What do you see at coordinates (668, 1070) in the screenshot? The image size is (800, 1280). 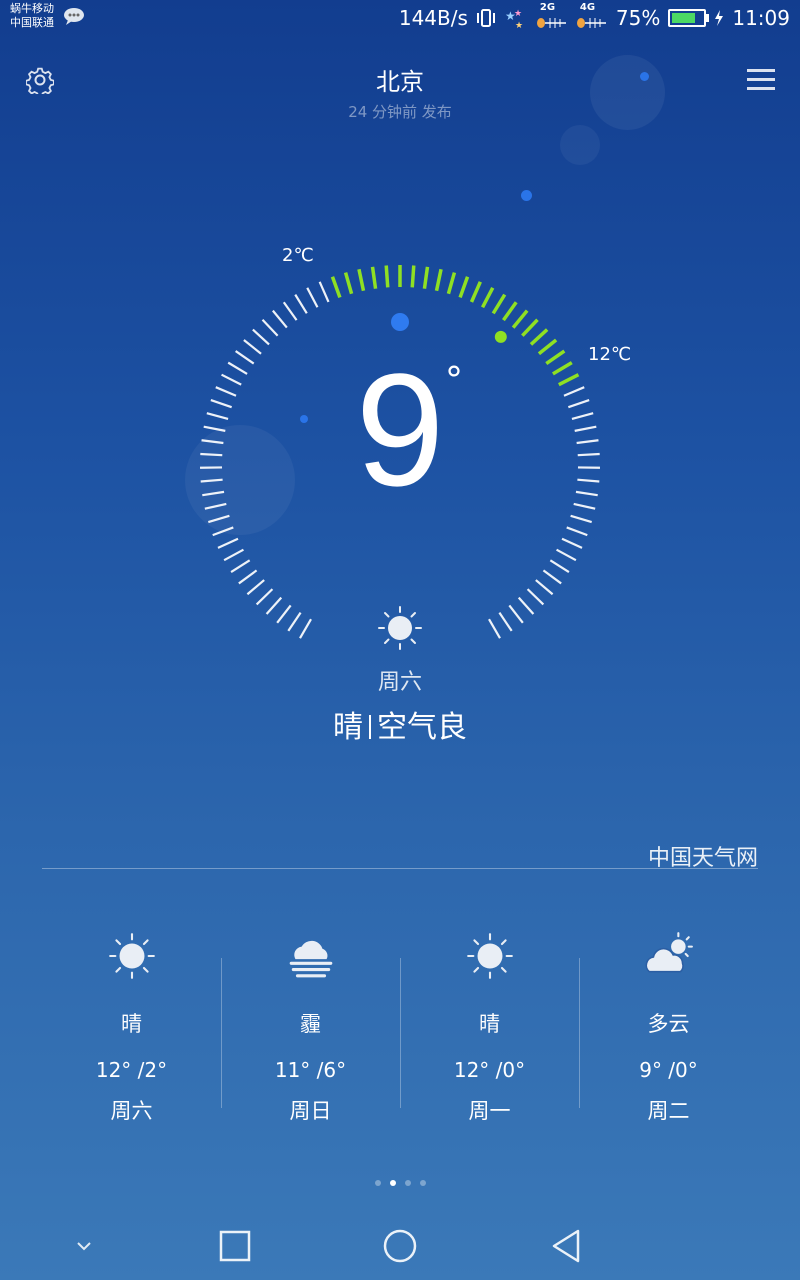 I see `forecast-temps: 9° /0°` at bounding box center [668, 1070].